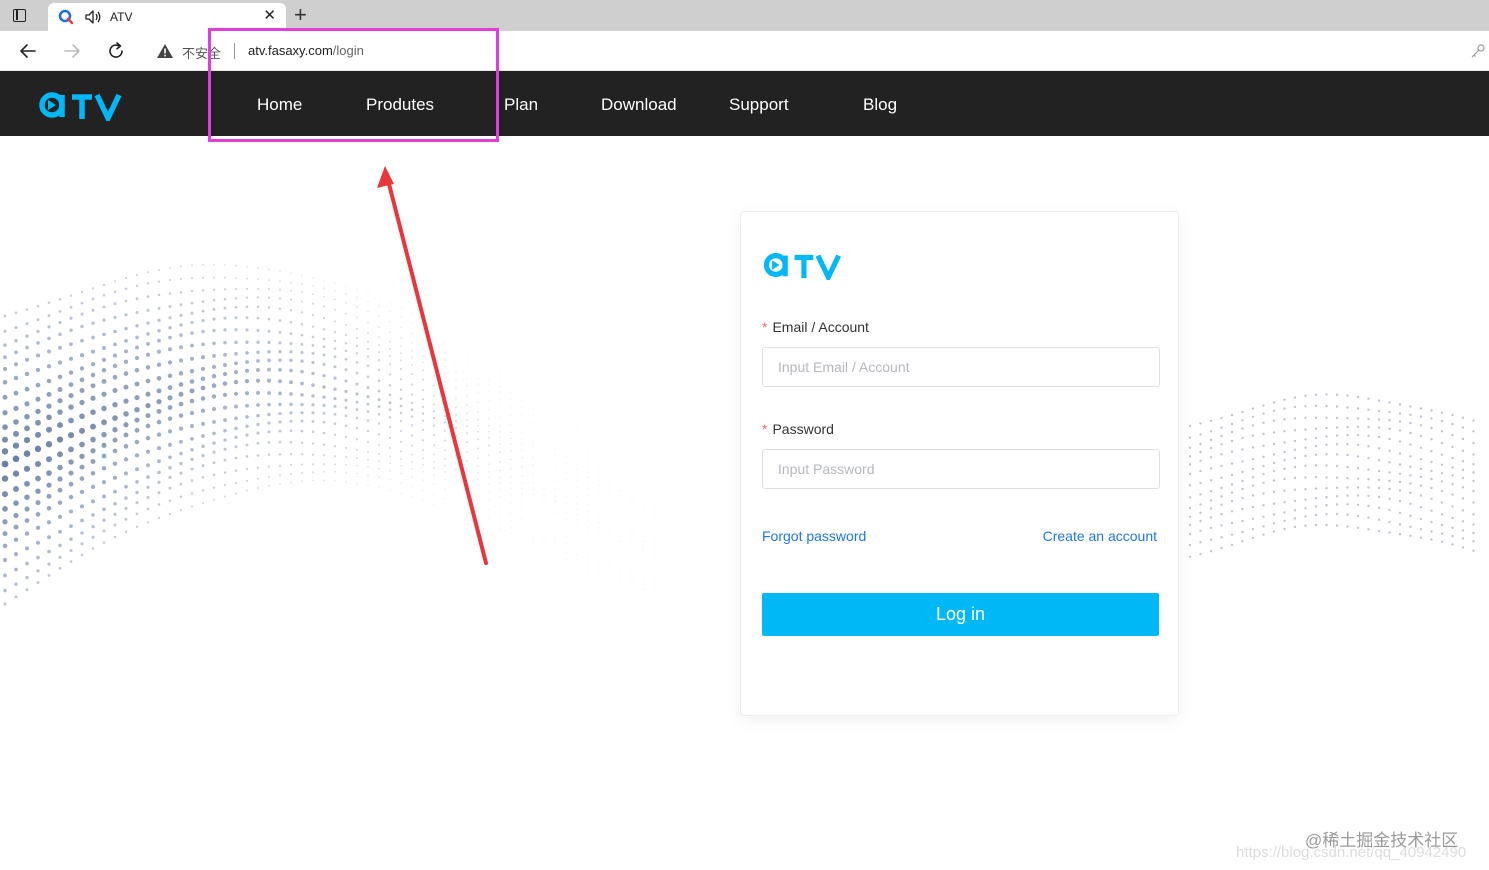 The image size is (1489, 870). Describe the element at coordinates (1478, 51) in the screenshot. I see `key-icon` at that location.